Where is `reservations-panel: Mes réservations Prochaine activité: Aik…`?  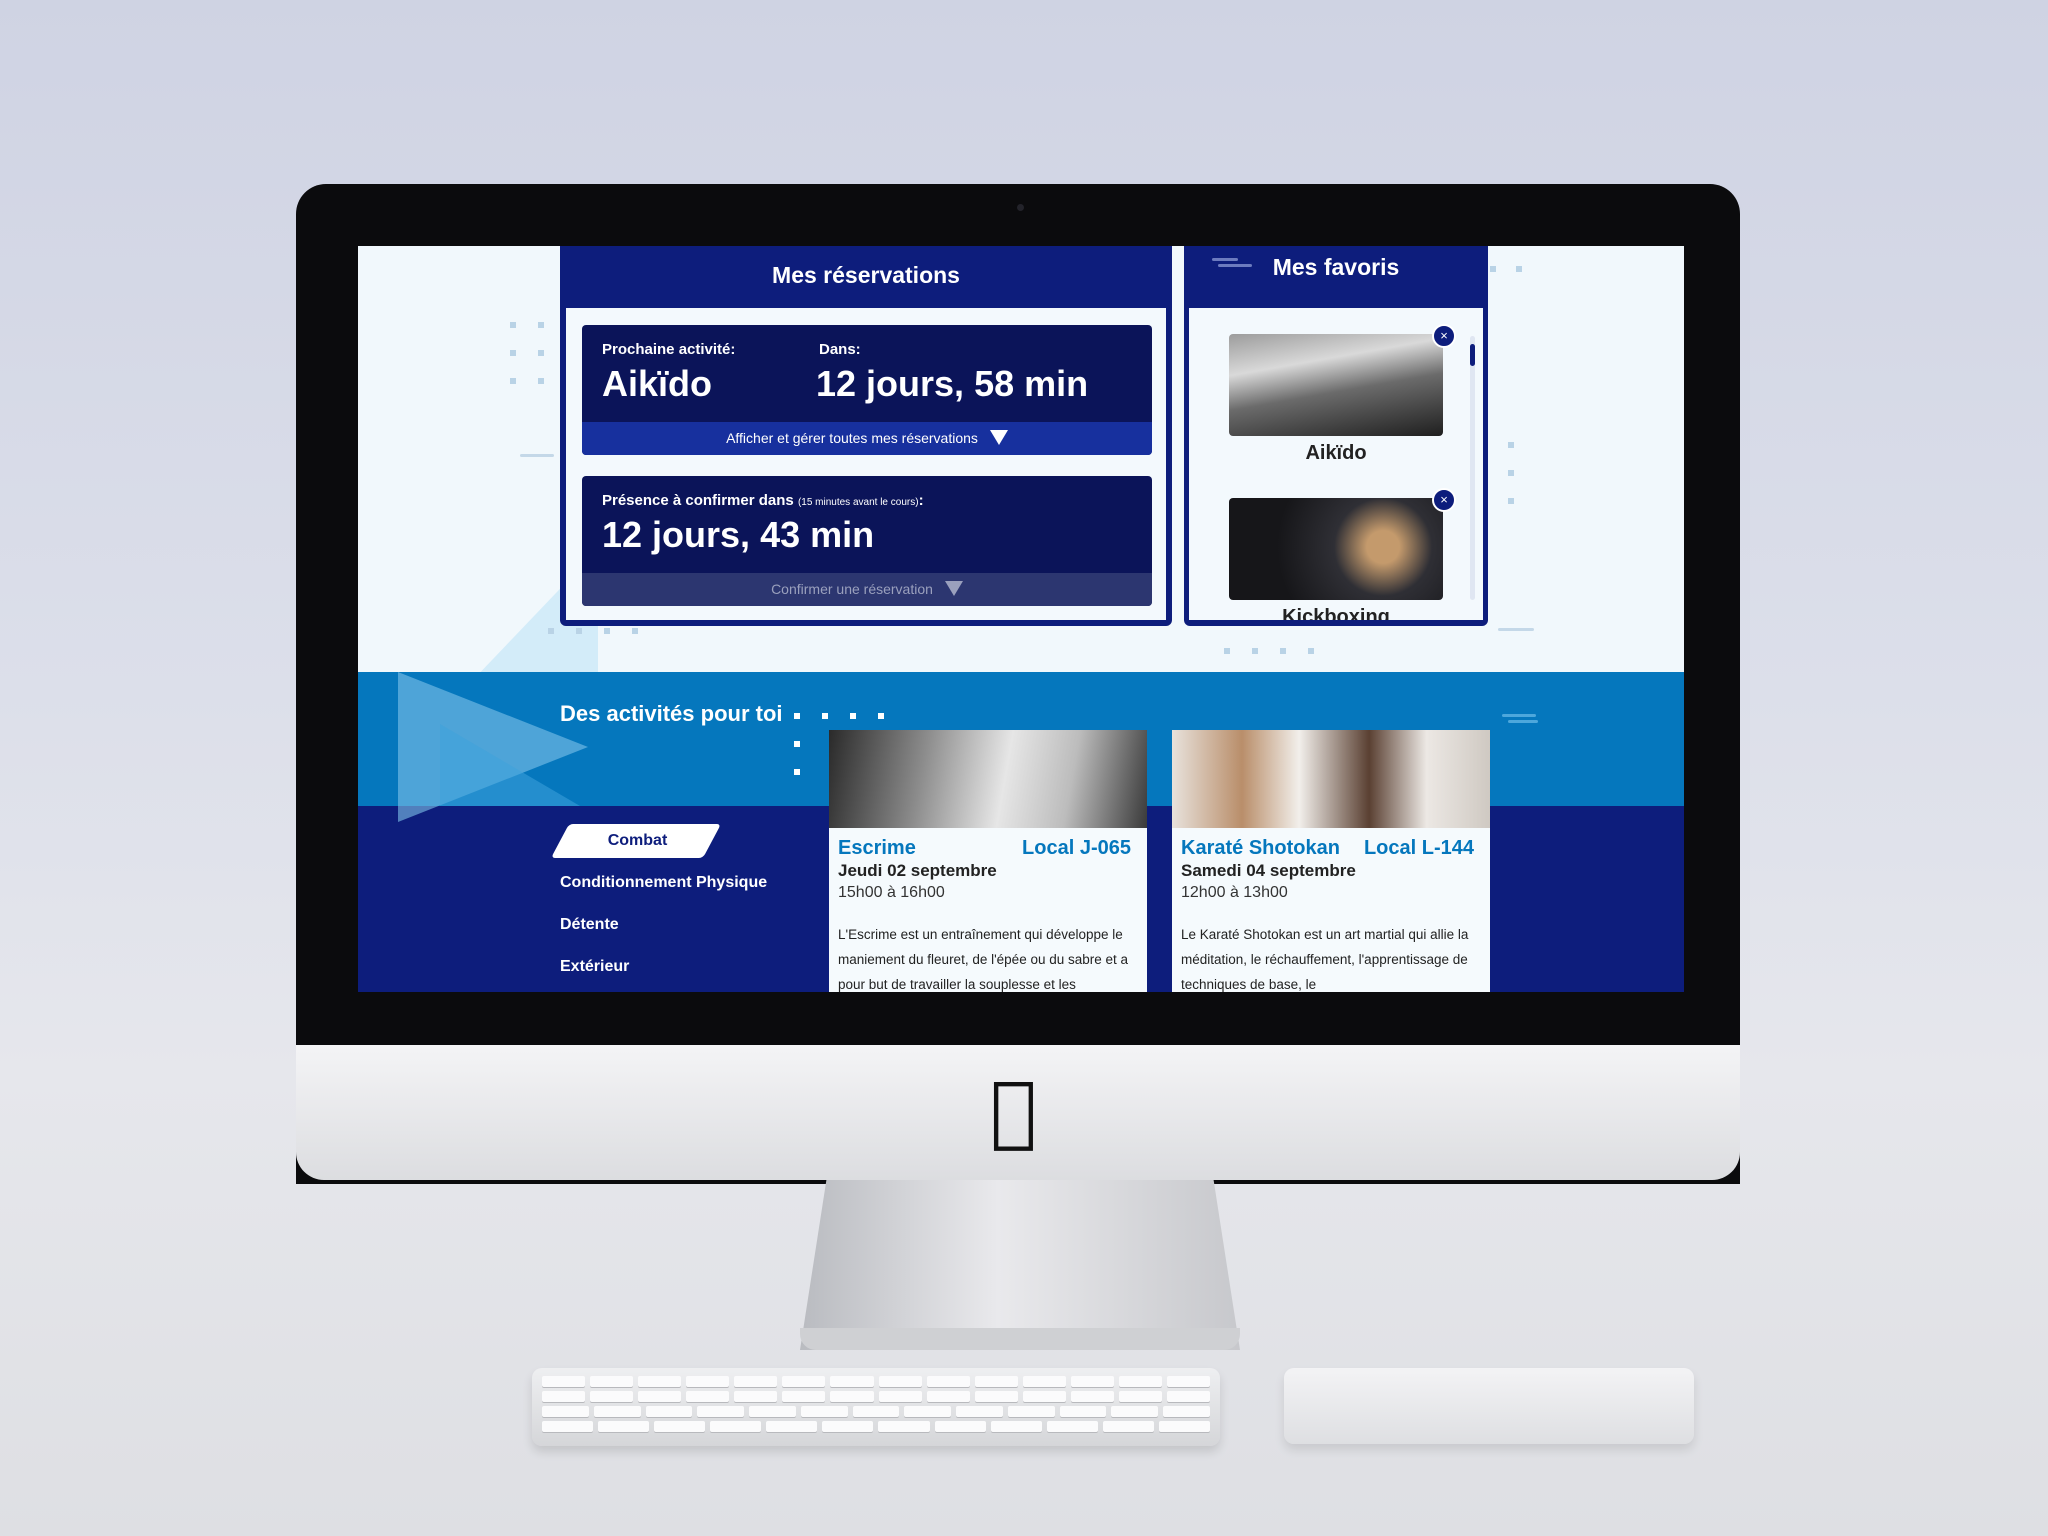 reservations-panel: Mes réservations Prochaine activité: Aik… is located at coordinates (866, 436).